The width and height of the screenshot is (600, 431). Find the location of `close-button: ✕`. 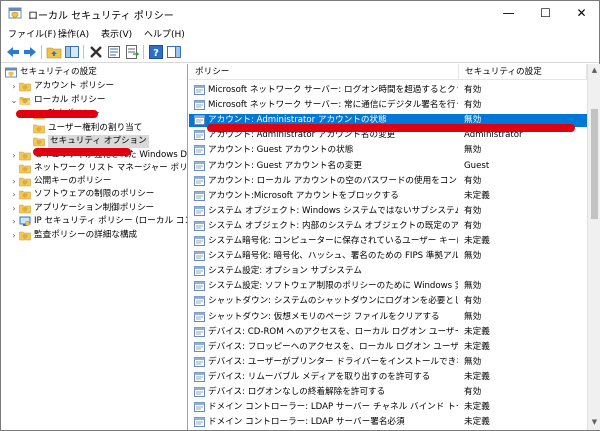

close-button: ✕ is located at coordinates (581, 13).